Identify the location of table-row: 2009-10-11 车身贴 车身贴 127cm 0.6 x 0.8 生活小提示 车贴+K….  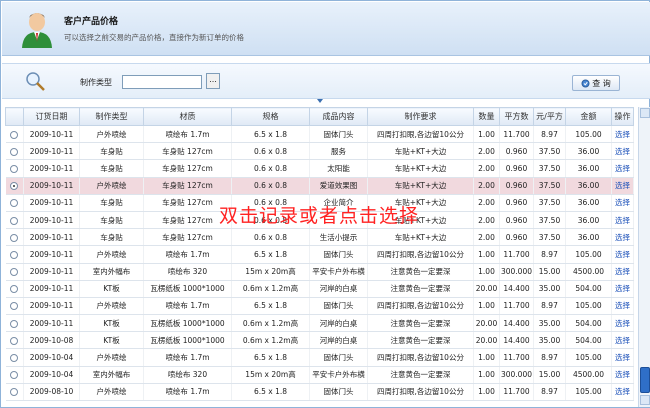
(319, 237).